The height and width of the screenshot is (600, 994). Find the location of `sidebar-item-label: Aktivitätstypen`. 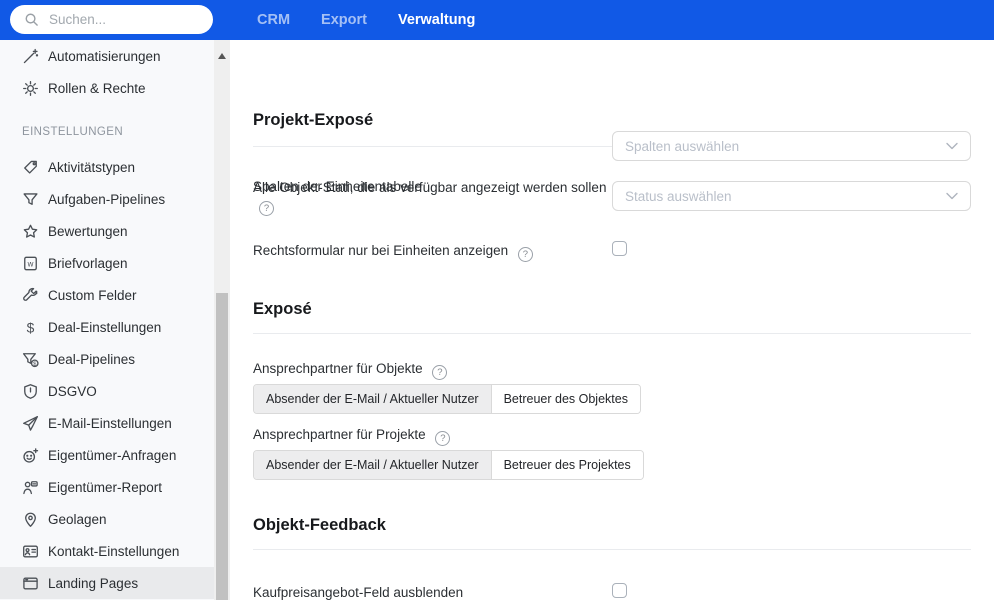

sidebar-item-label: Aktivitätstypen is located at coordinates (92, 167).